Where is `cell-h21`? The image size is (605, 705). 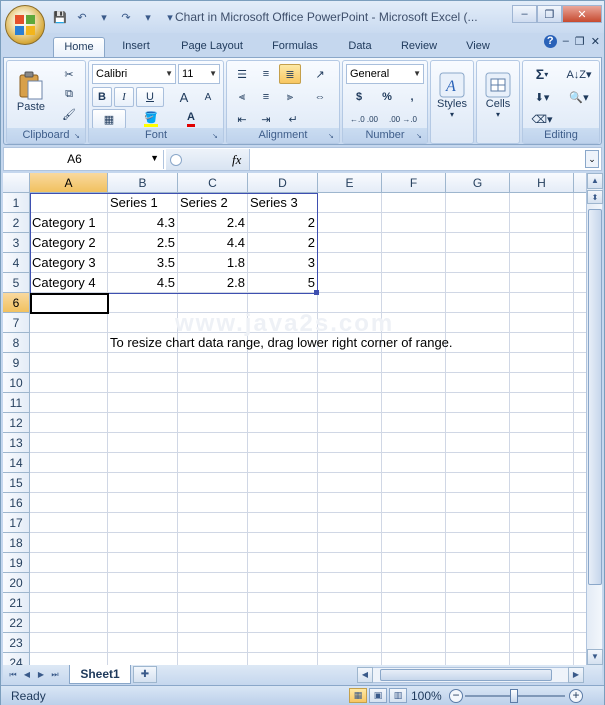 cell-h21 is located at coordinates (542, 603).